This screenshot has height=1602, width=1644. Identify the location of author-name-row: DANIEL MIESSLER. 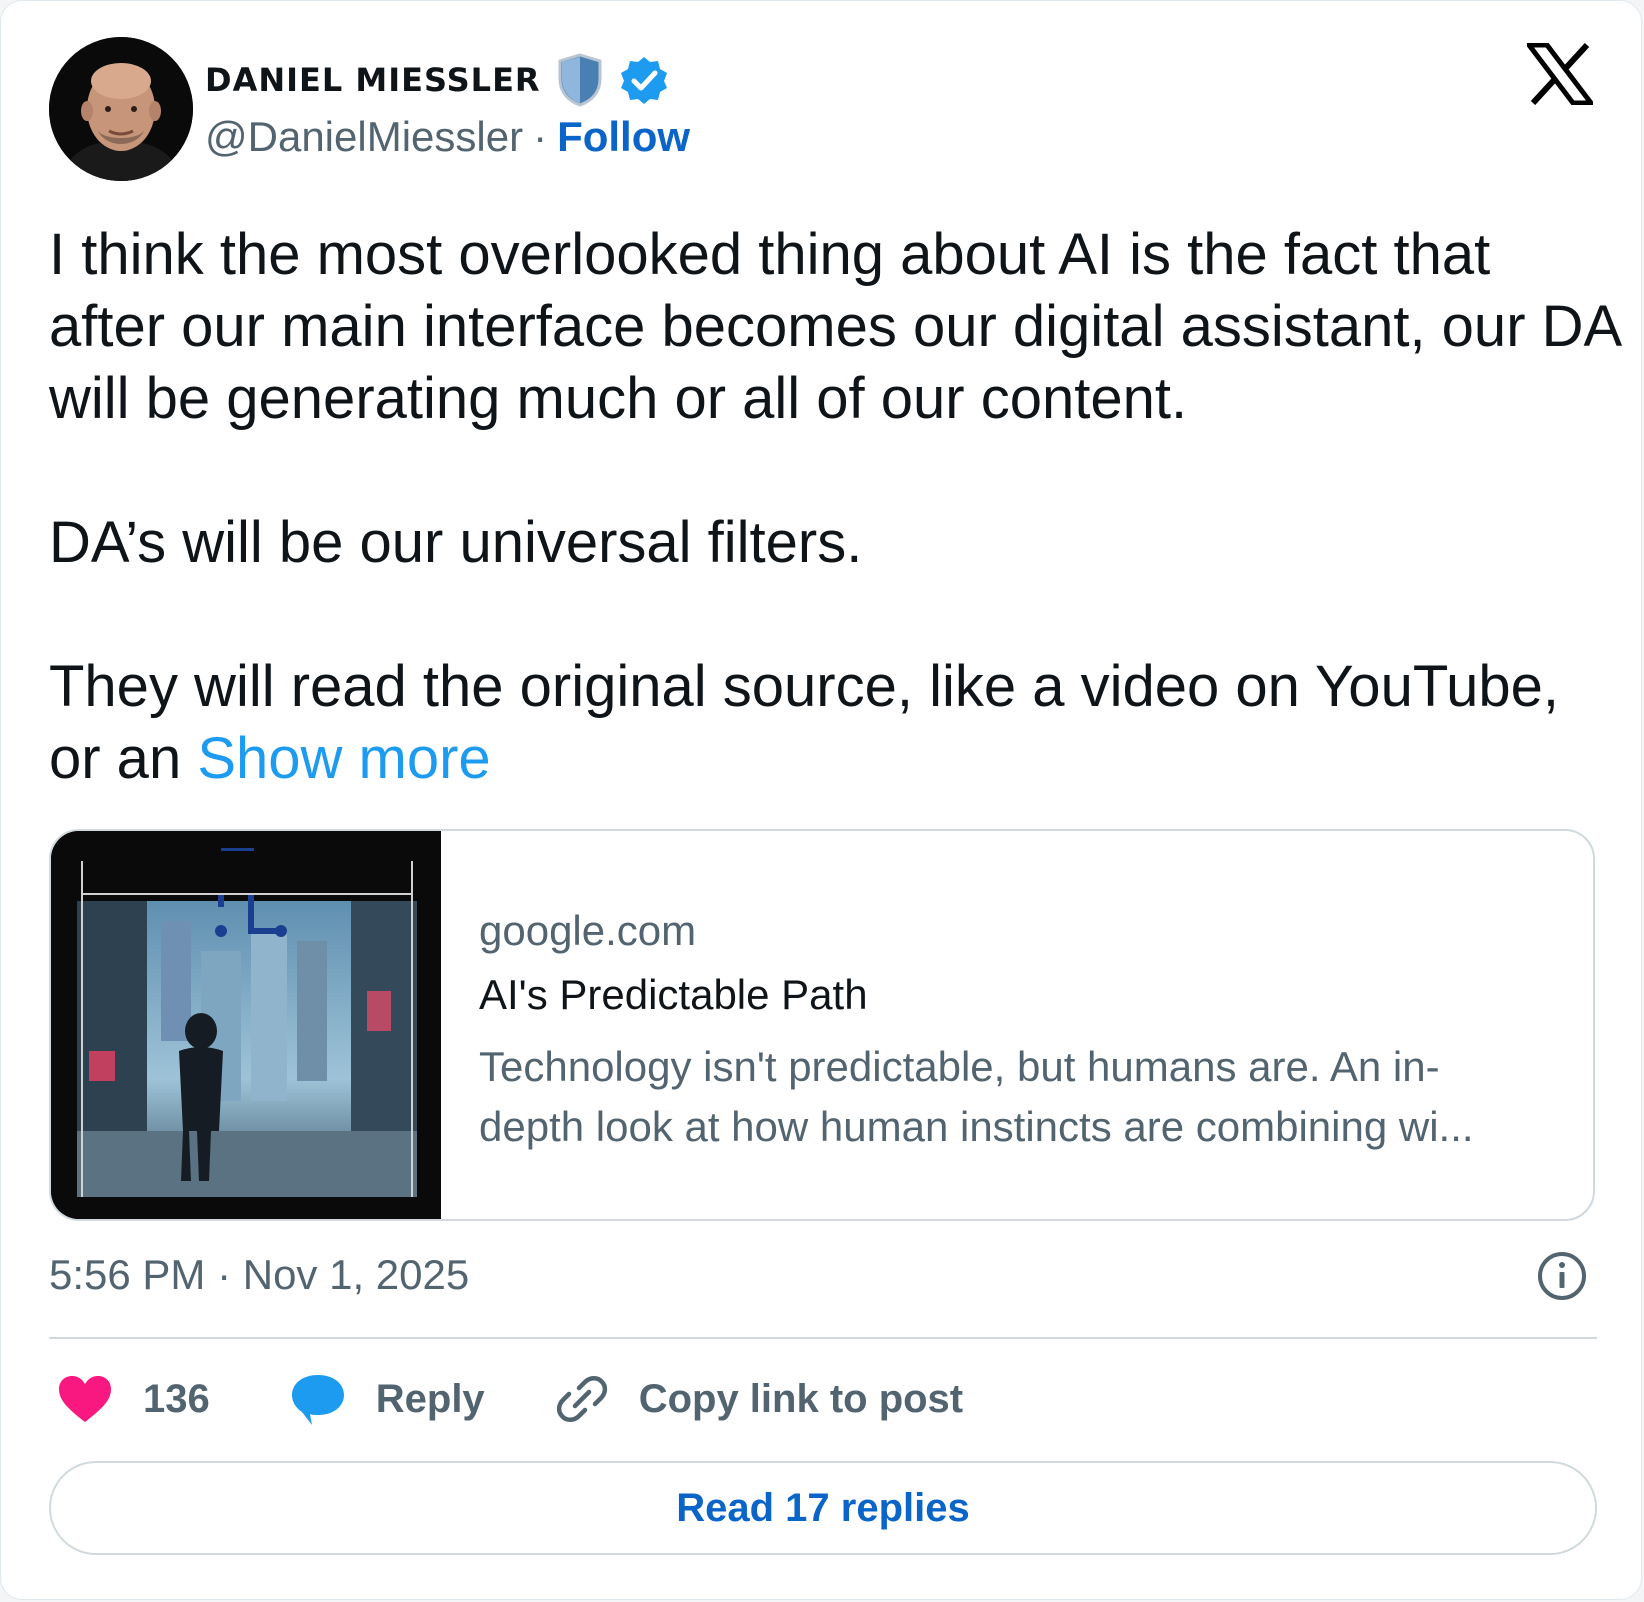
(437, 80).